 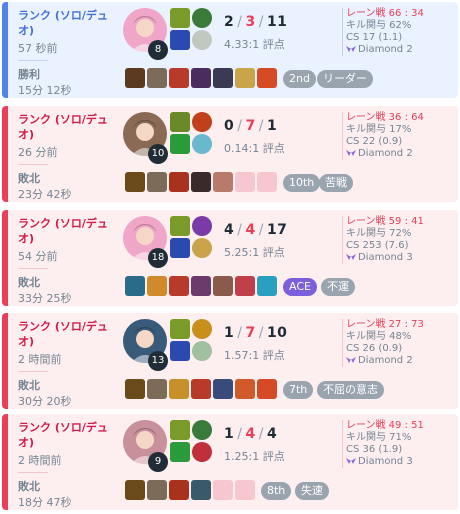 I want to click on deaths: 3, so click(x=250, y=22).